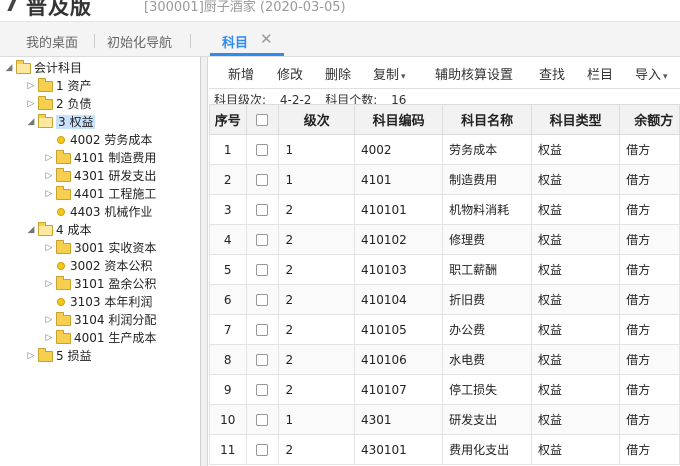  I want to click on add-button: 新增, so click(241, 73).